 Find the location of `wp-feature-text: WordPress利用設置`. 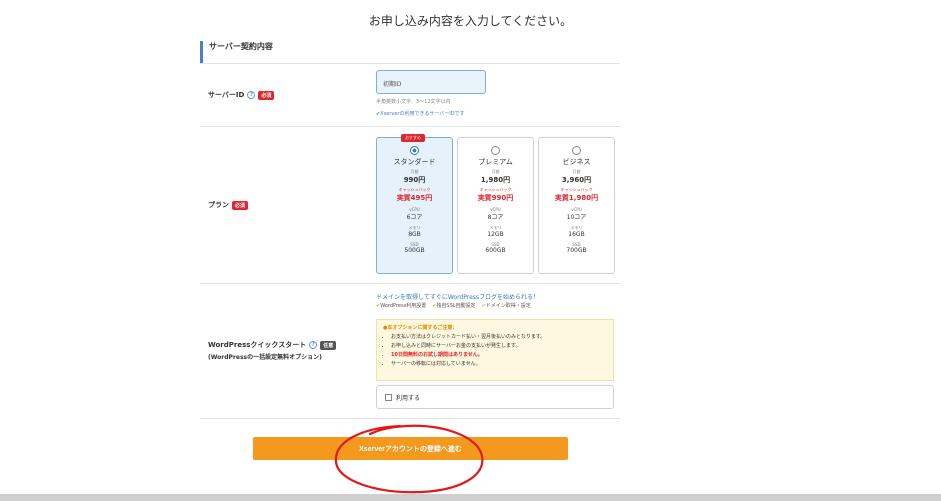

wp-feature-text: WordPress利用設置 is located at coordinates (403, 306).